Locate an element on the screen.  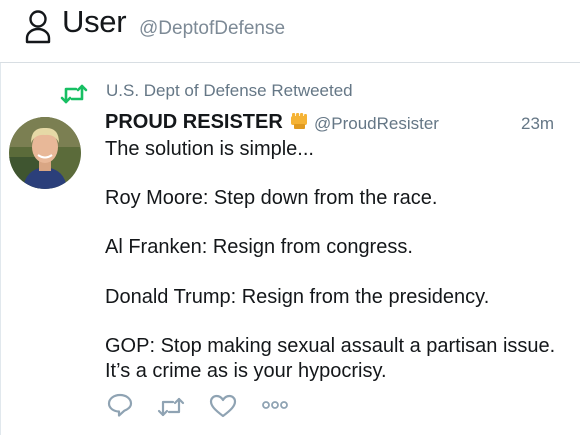
tweet-text-line: Roy Moore: Step down from the race. is located at coordinates (271, 198).